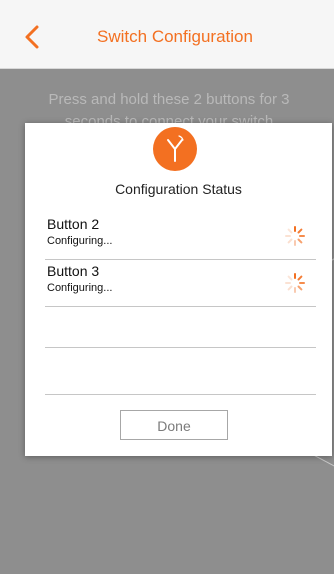 This screenshot has width=334, height=574. I want to click on switch-signal-icon, so click(175, 149).